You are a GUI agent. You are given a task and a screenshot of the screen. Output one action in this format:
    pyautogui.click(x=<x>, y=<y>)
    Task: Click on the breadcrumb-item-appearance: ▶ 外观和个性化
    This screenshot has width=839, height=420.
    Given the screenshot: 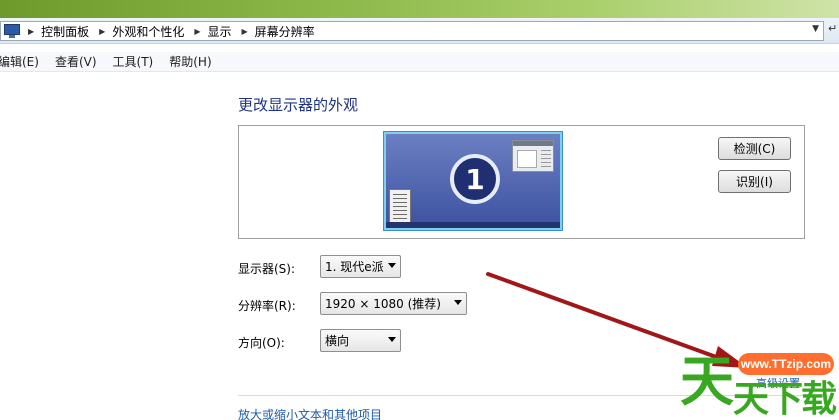 What is the action you would take?
    pyautogui.click(x=146, y=31)
    